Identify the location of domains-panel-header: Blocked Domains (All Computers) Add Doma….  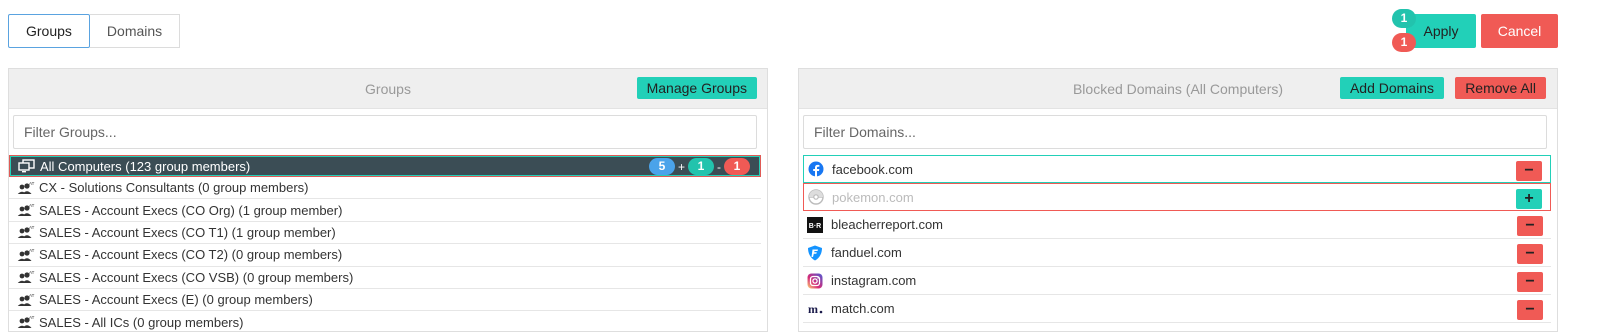
(1178, 89).